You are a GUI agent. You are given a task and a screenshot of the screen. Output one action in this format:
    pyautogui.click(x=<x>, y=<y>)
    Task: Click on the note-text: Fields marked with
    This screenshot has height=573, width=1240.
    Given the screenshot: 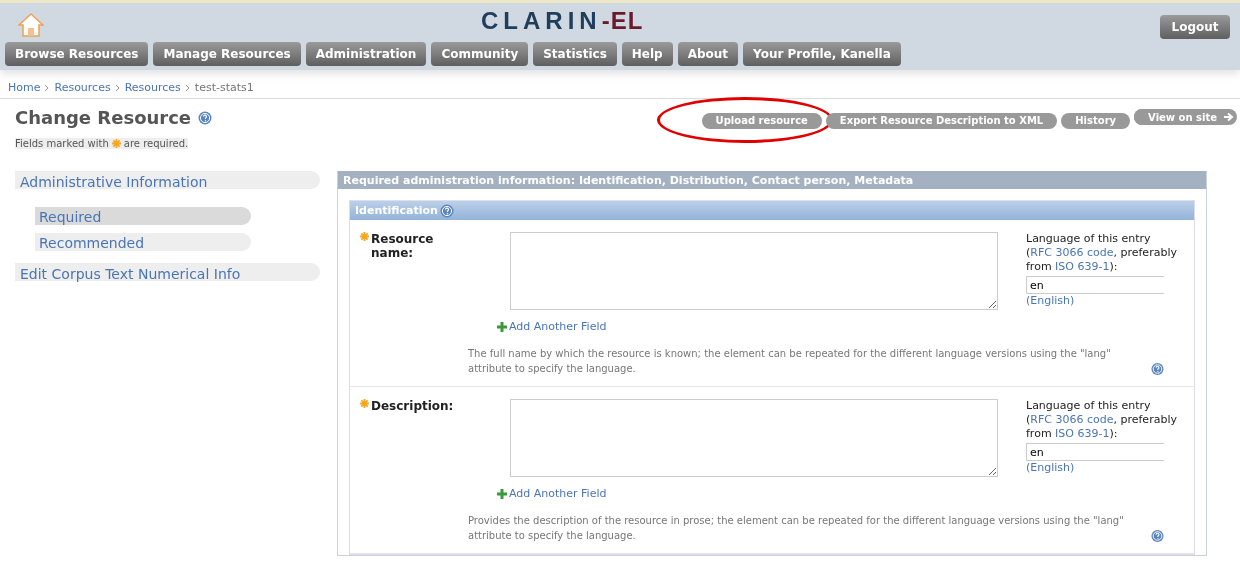 What is the action you would take?
    pyautogui.click(x=62, y=143)
    